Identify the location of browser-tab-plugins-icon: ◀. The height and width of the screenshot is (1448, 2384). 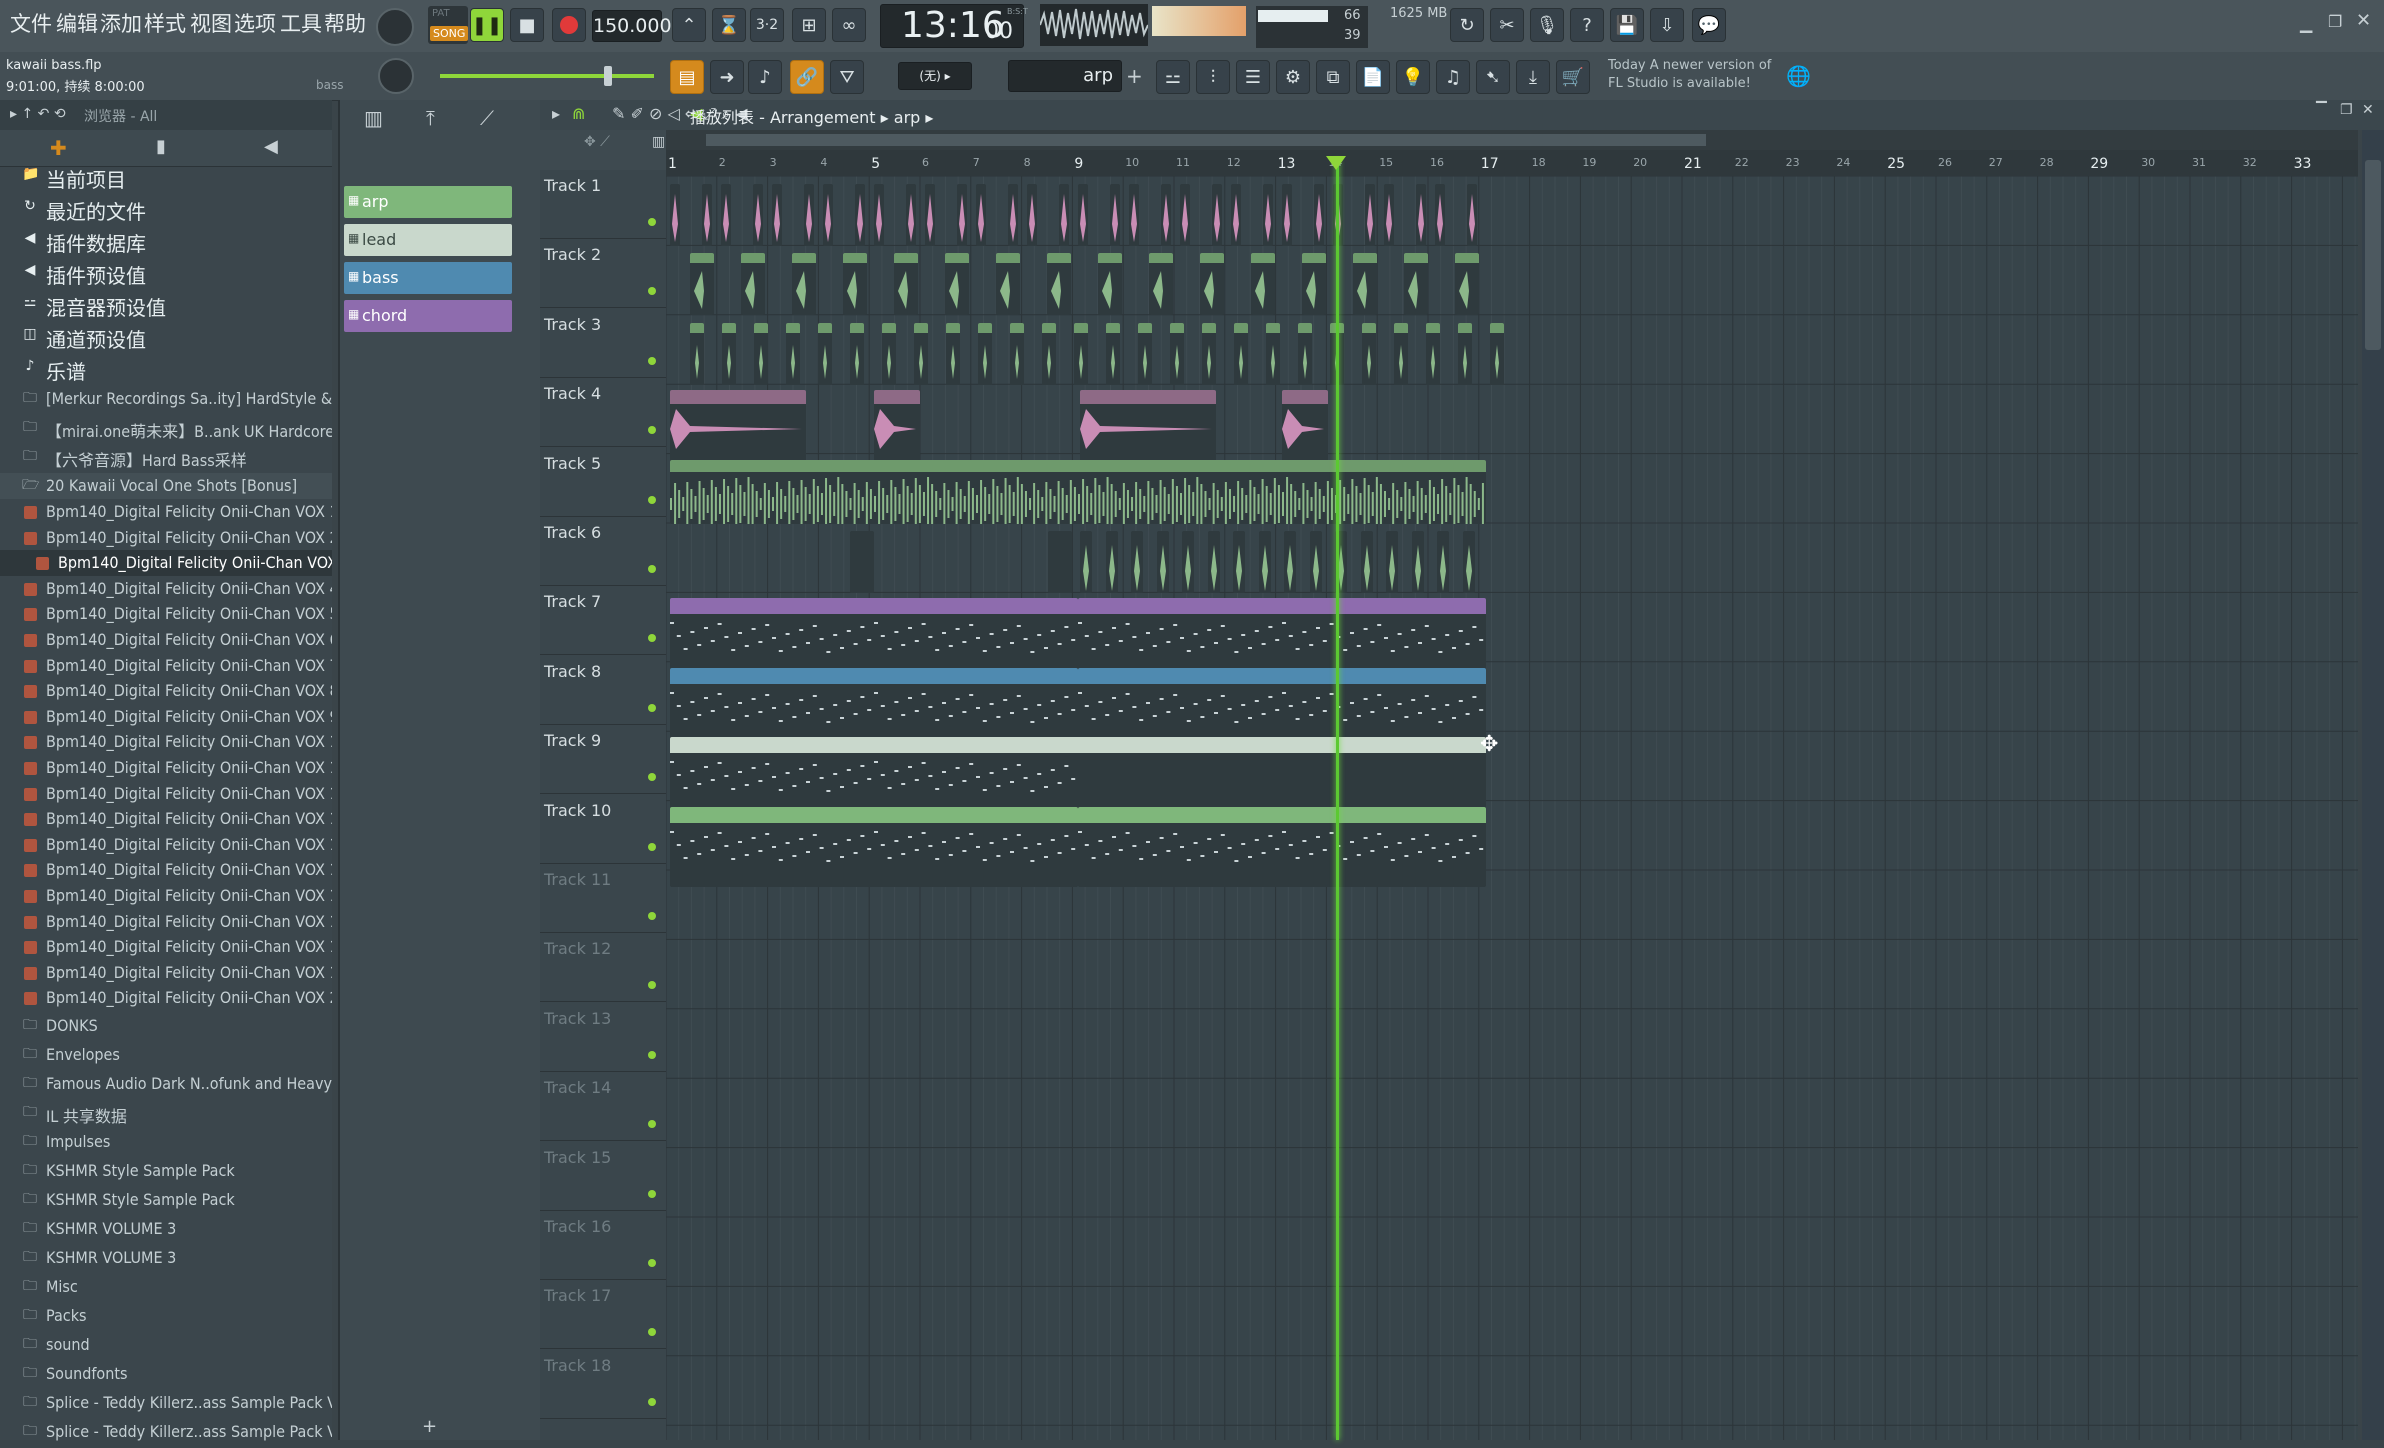
(271, 146).